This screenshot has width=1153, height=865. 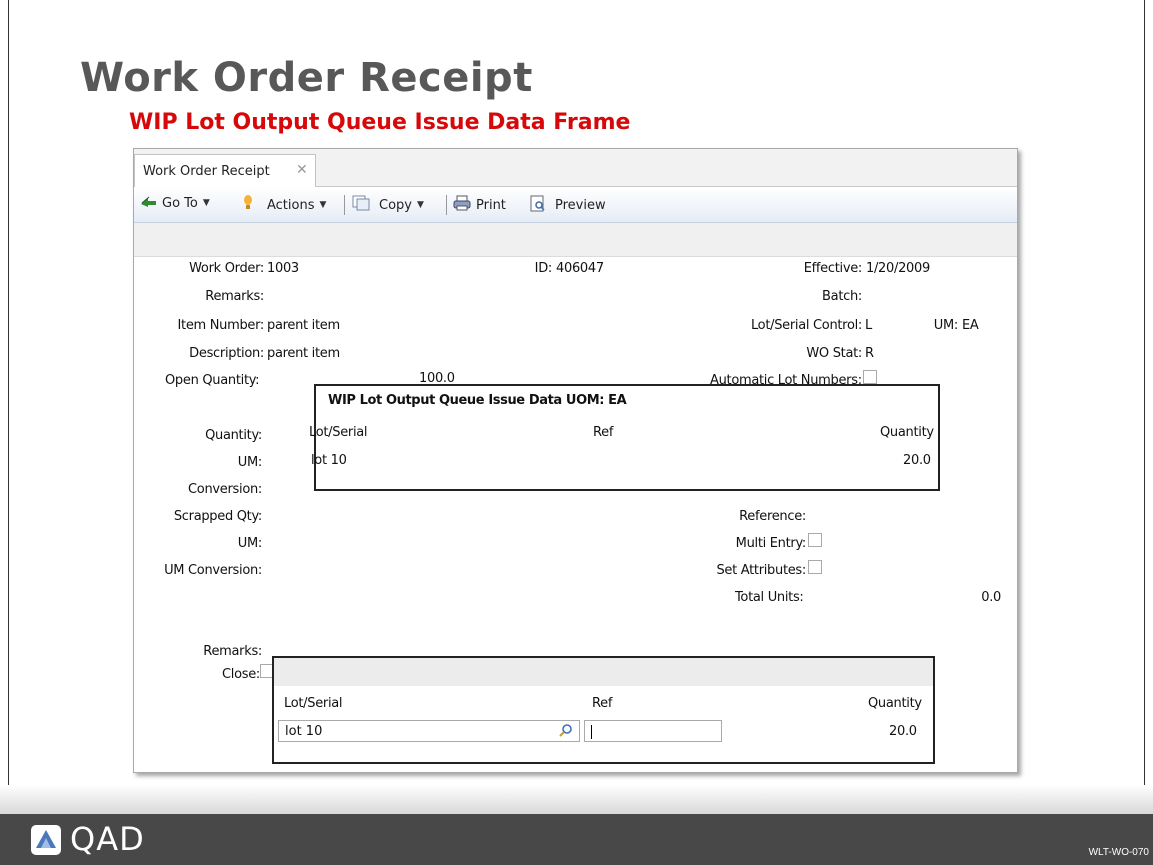 I want to click on popup-title: WIP Lot Output Queue Issue Data UOM: EA, so click(x=477, y=400).